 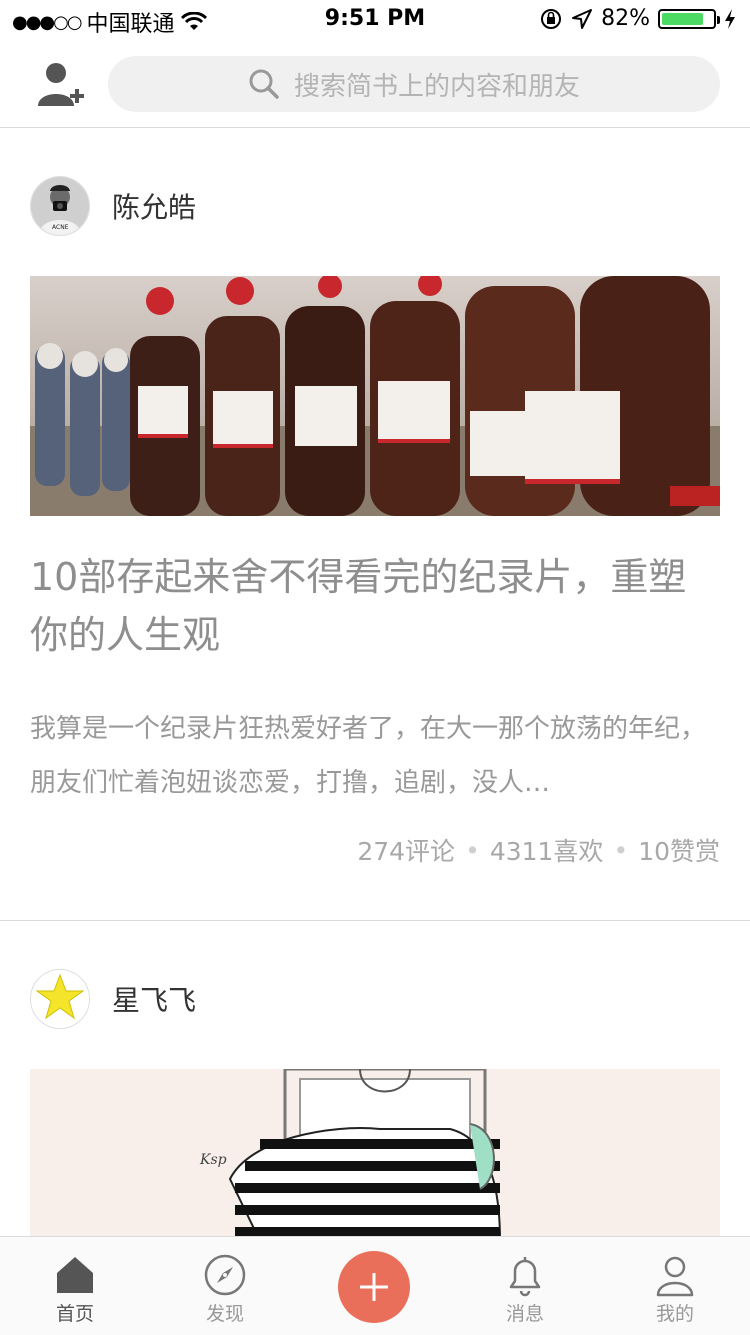 What do you see at coordinates (551, 18) in the screenshot?
I see `orientation-lock-icon` at bounding box center [551, 18].